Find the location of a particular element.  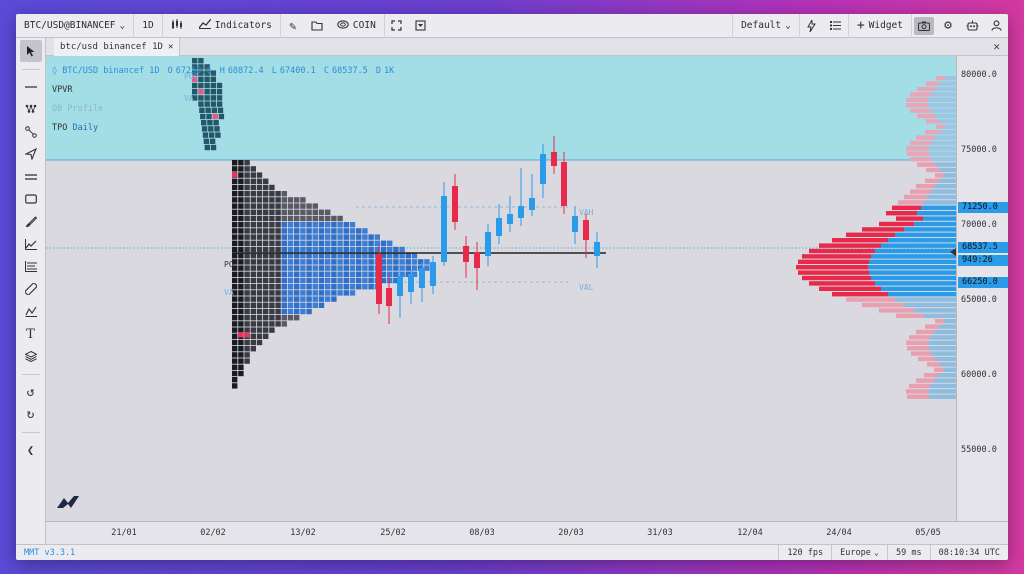

close-panel-icon: ✕ is located at coordinates (996, 46).